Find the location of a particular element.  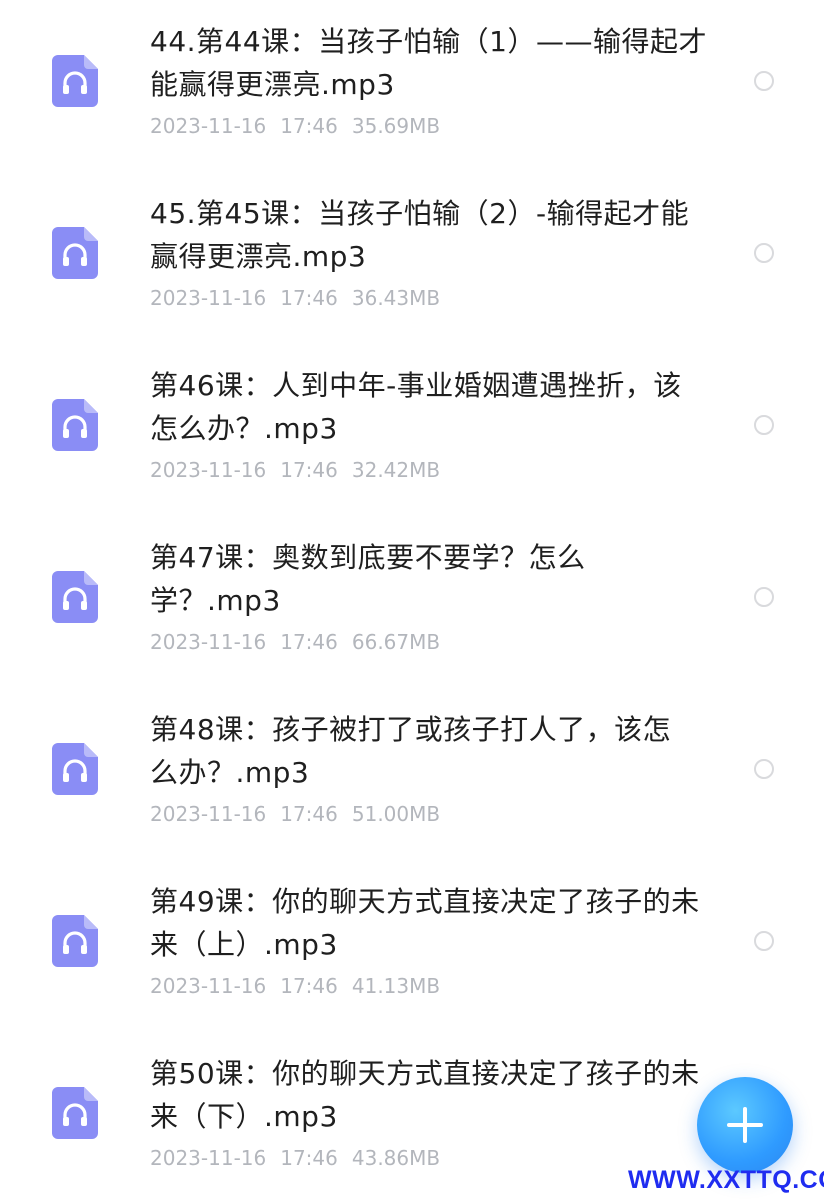

plus-icon-stroke is located at coordinates (745, 1125).